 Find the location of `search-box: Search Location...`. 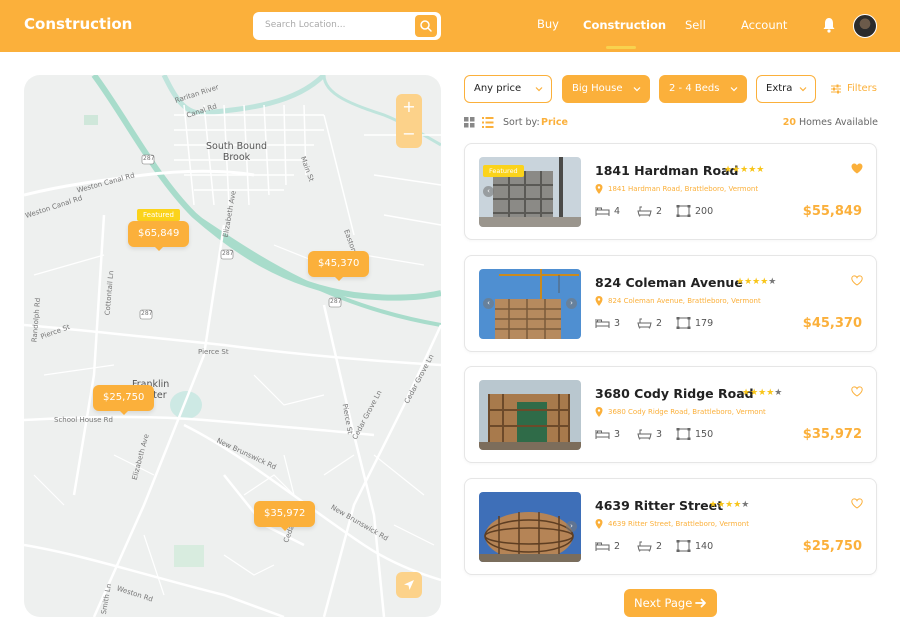

search-box: Search Location... is located at coordinates (347, 26).